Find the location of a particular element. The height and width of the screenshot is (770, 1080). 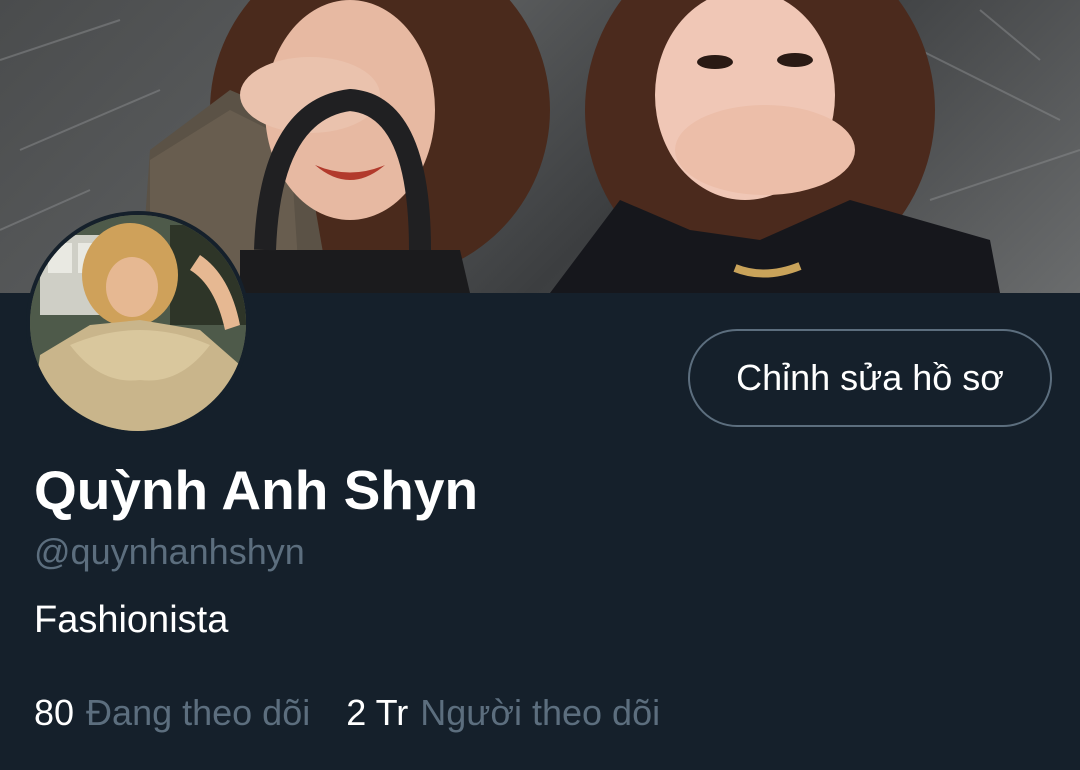

avatar-photo is located at coordinates (138, 323).